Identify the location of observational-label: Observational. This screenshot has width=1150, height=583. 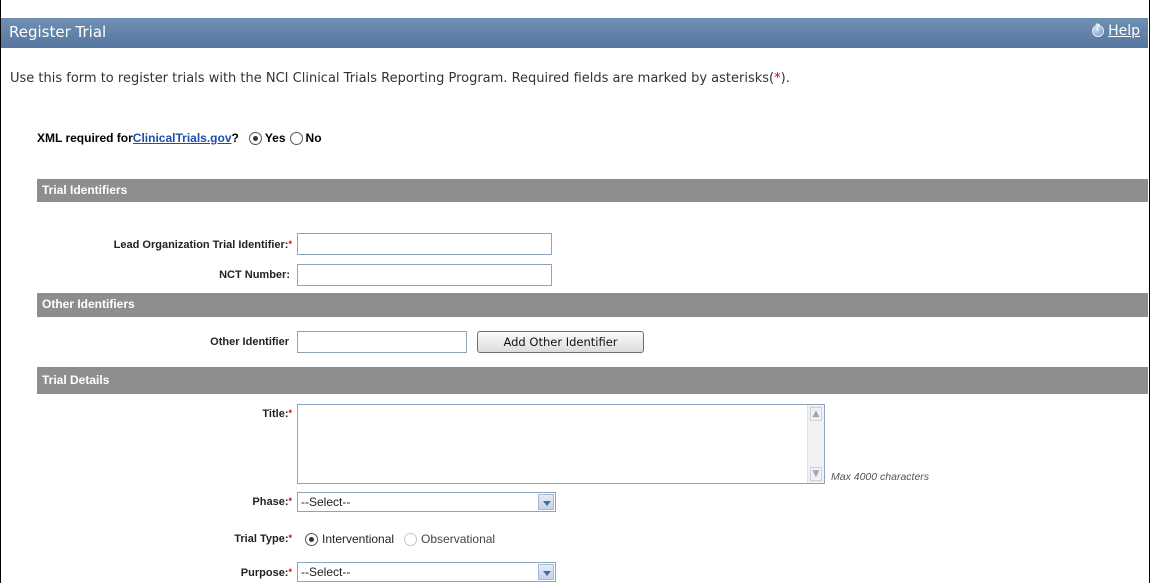
(458, 539).